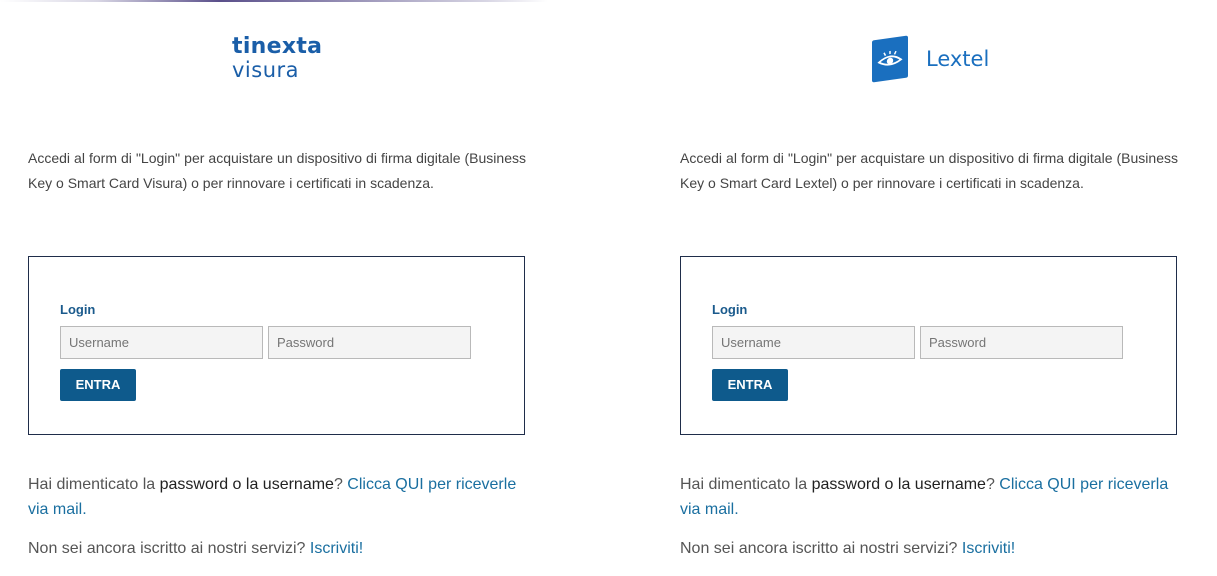 The width and height of the screenshot is (1217, 576). What do you see at coordinates (277, 46) in the screenshot?
I see `logo-line-tinexta: tinexta` at bounding box center [277, 46].